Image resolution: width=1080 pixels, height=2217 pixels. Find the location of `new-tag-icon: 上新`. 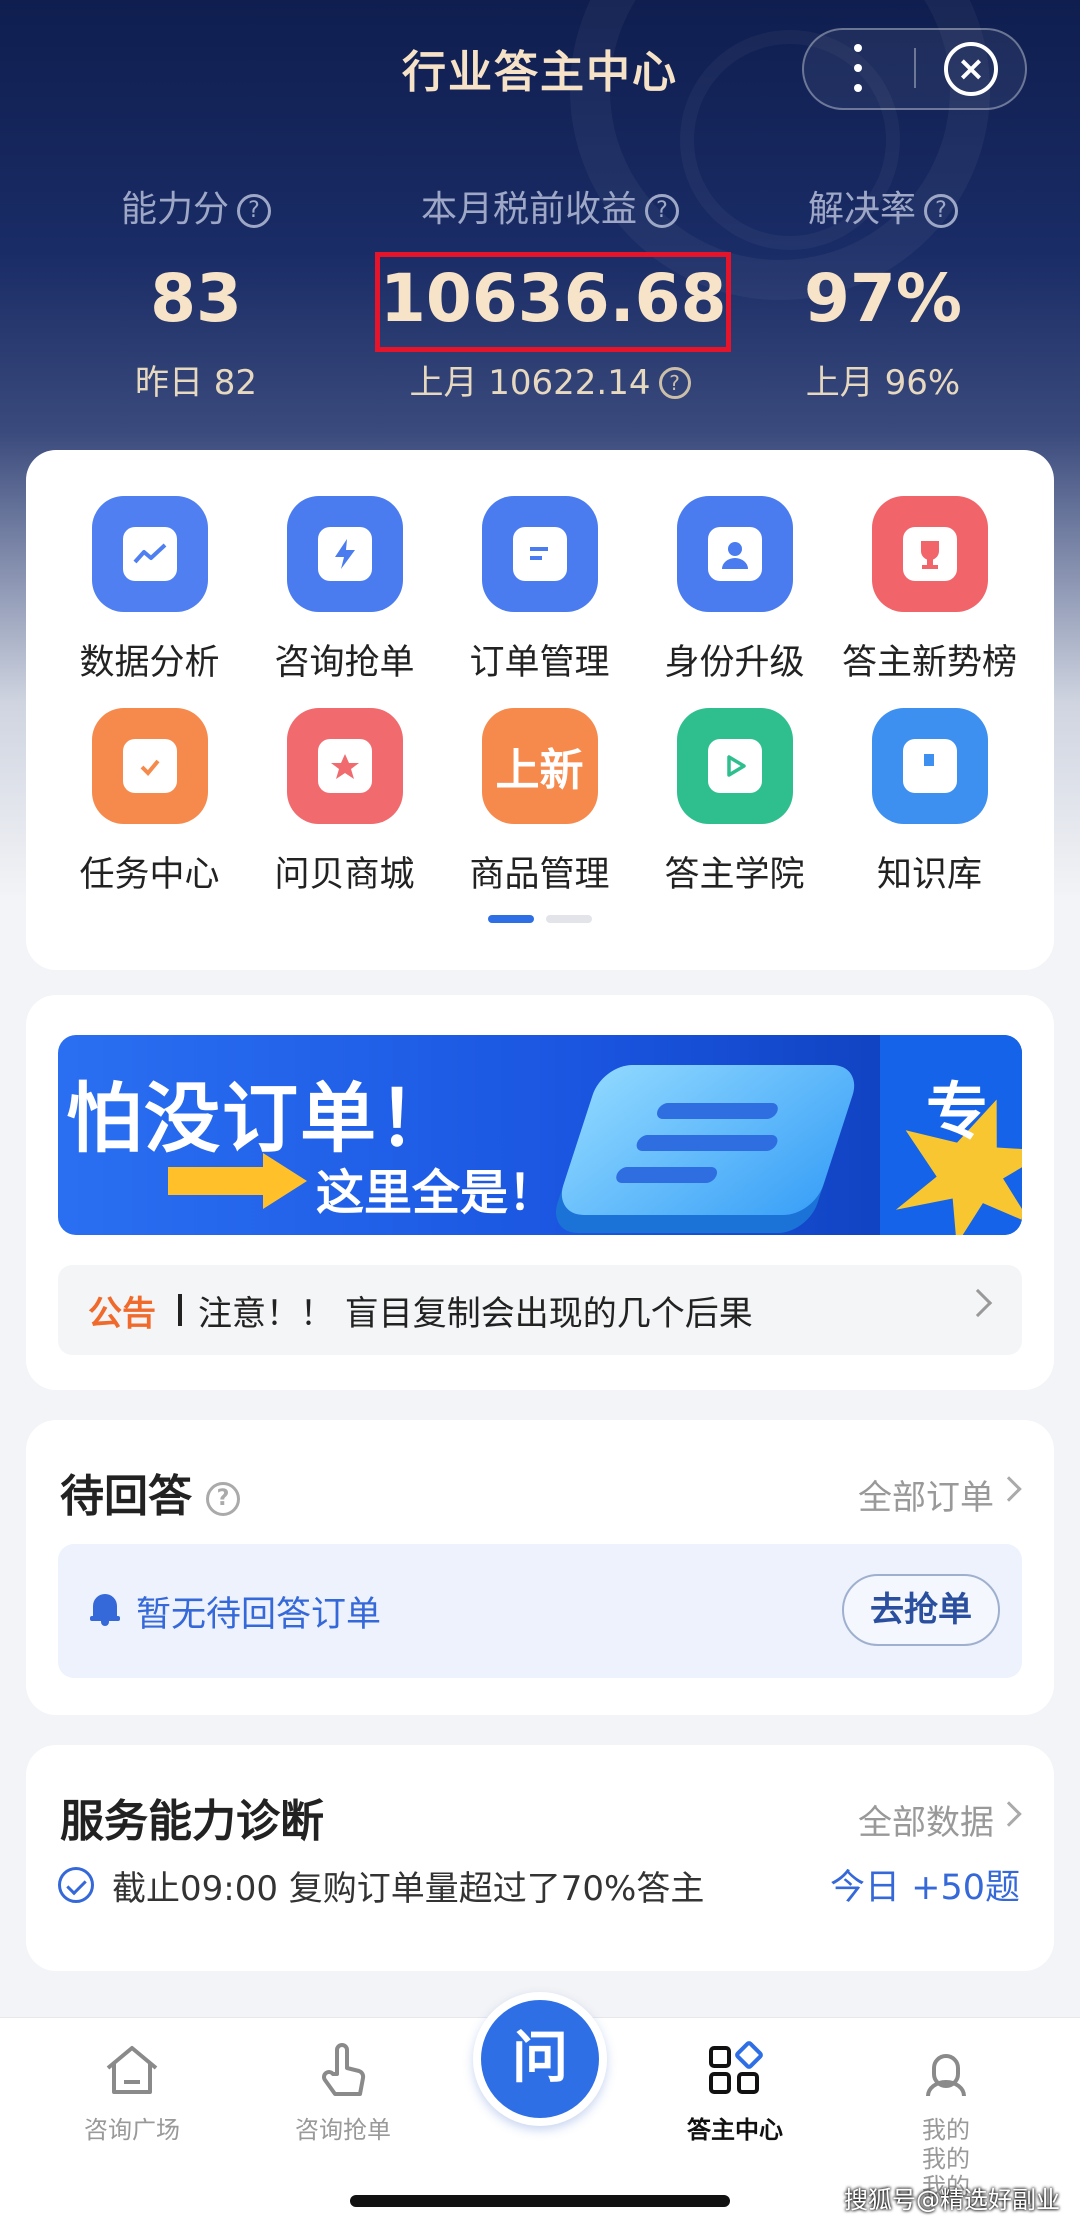

new-tag-icon: 上新 is located at coordinates (539, 766).